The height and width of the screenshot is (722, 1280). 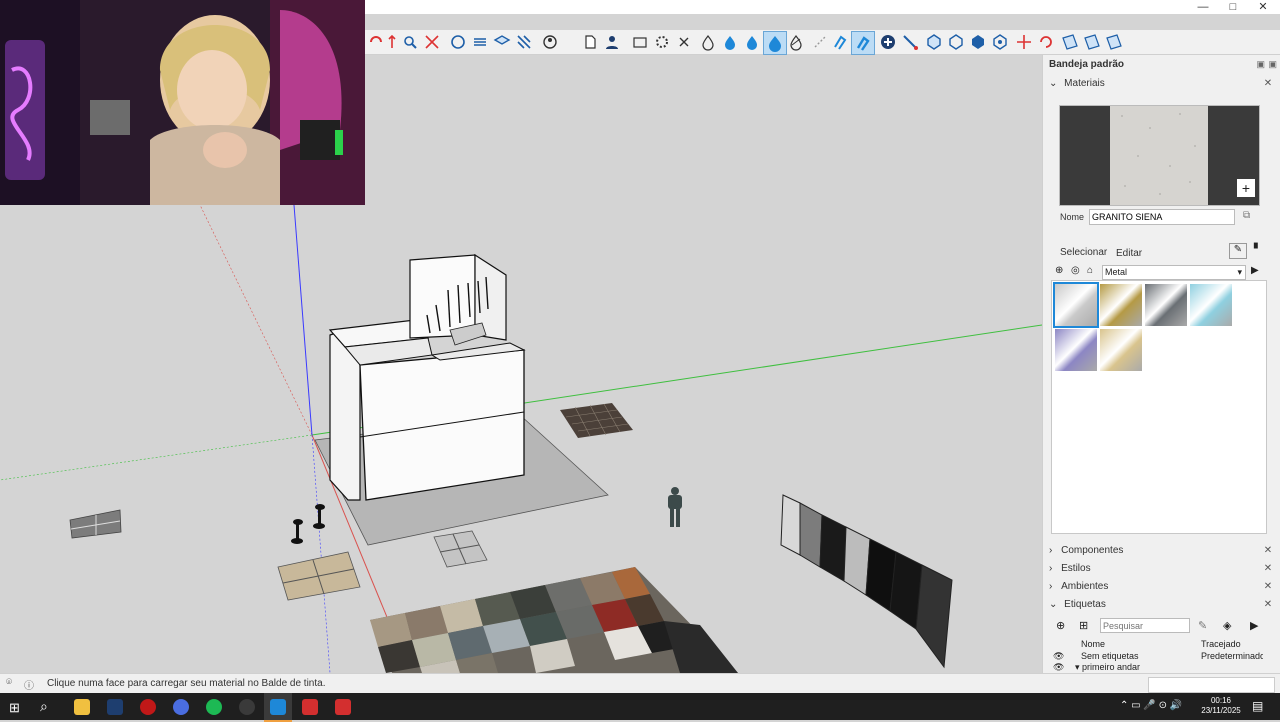 I want to click on material-name-field, so click(x=1162, y=217).